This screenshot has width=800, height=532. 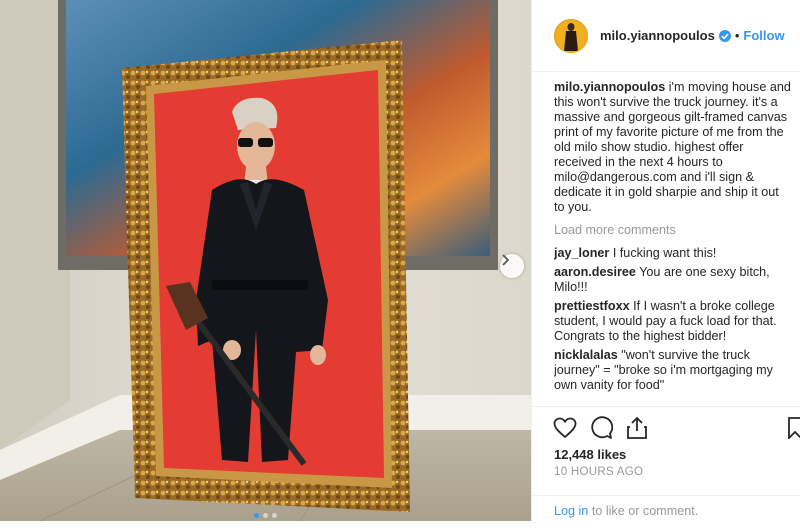 I want to click on comment-username: prettiestfoxx, so click(x=592, y=306).